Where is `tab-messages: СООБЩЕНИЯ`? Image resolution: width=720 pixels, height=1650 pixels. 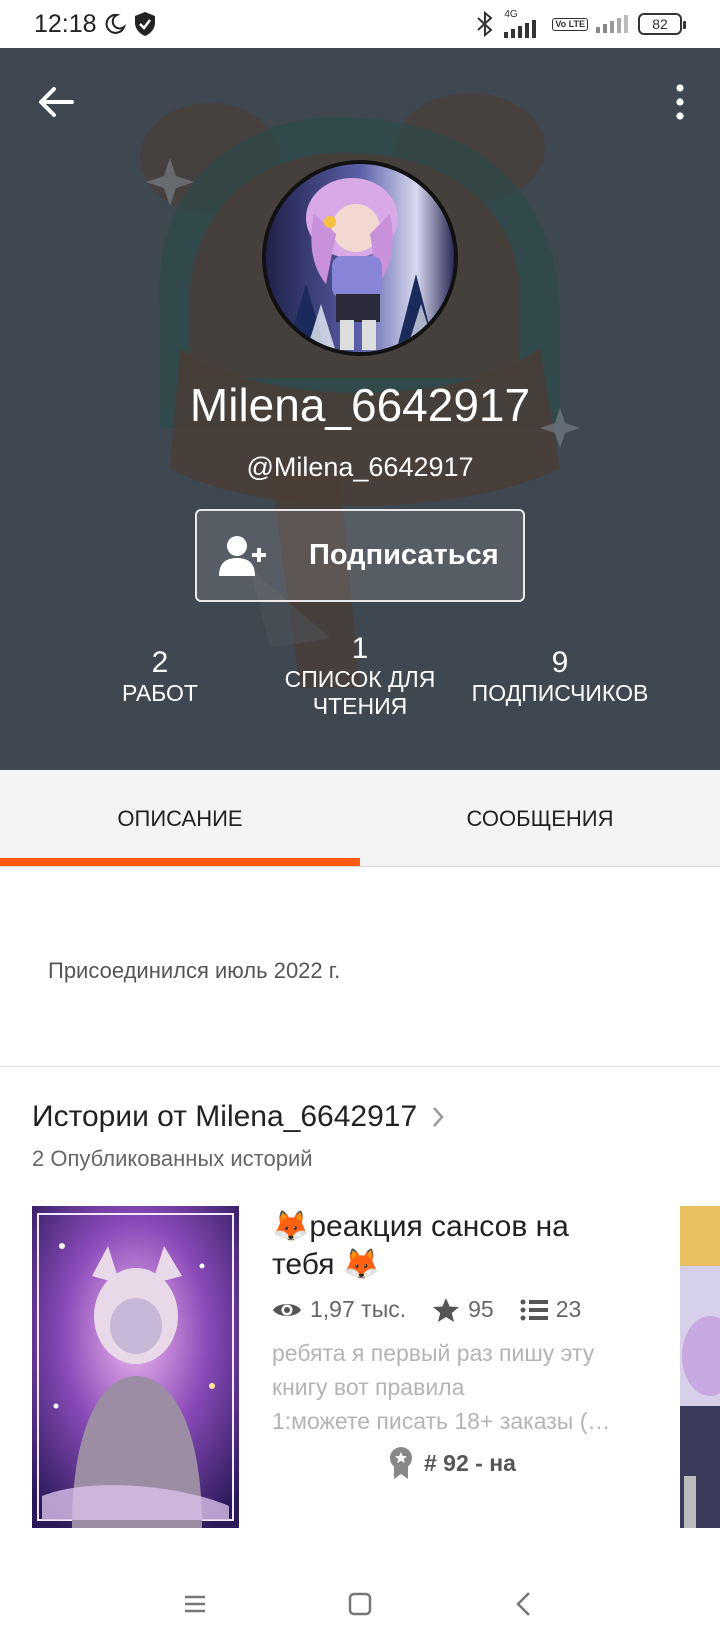 tab-messages: СООБЩЕНИЯ is located at coordinates (540, 818).